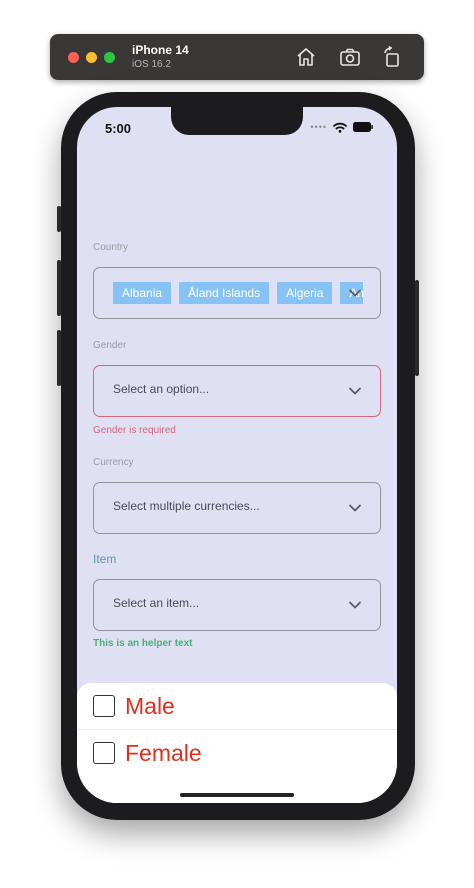 This screenshot has width=474, height=888. What do you see at coordinates (113, 462) in the screenshot?
I see `currency-label: Currency` at bounding box center [113, 462].